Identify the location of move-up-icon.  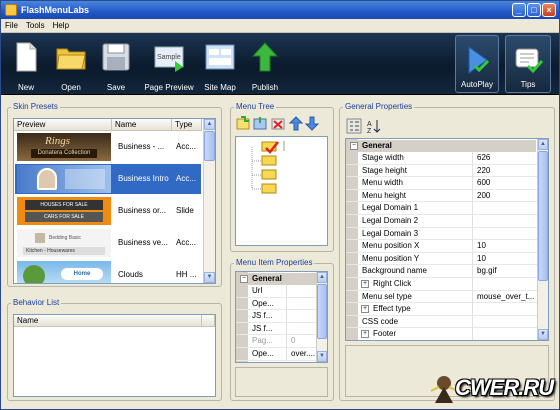
(296, 123).